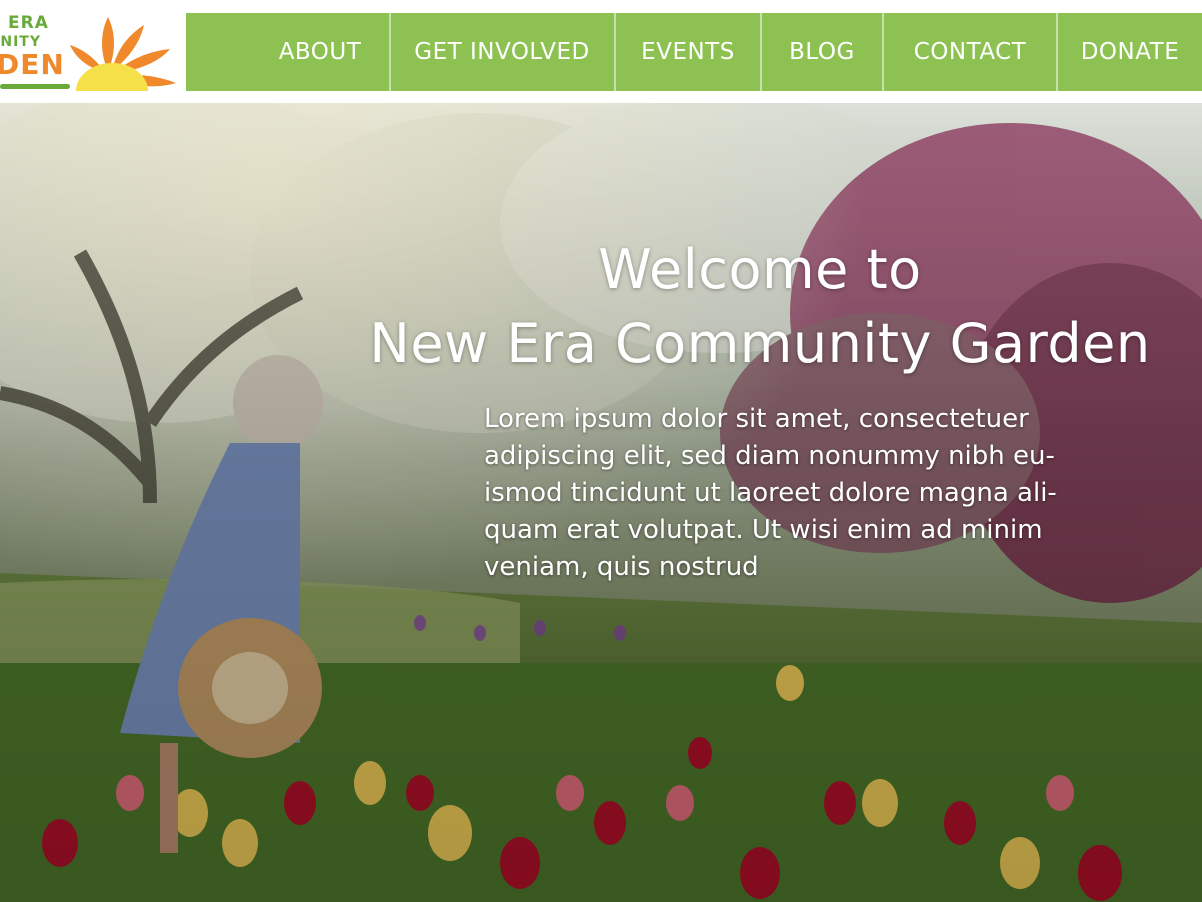  What do you see at coordinates (20, 42) in the screenshot?
I see `logo-text-line2: UNITY` at bounding box center [20, 42].